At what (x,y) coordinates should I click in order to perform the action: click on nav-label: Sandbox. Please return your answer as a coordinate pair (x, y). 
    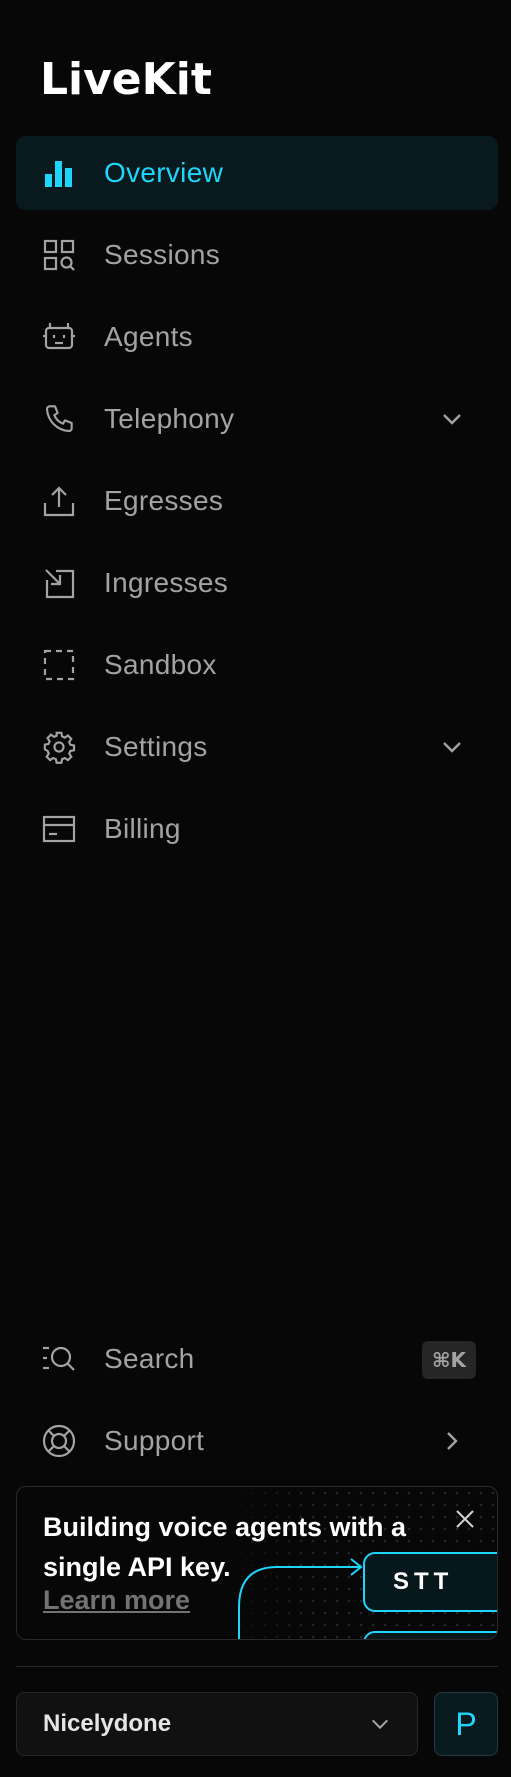
    Looking at the image, I should click on (160, 664).